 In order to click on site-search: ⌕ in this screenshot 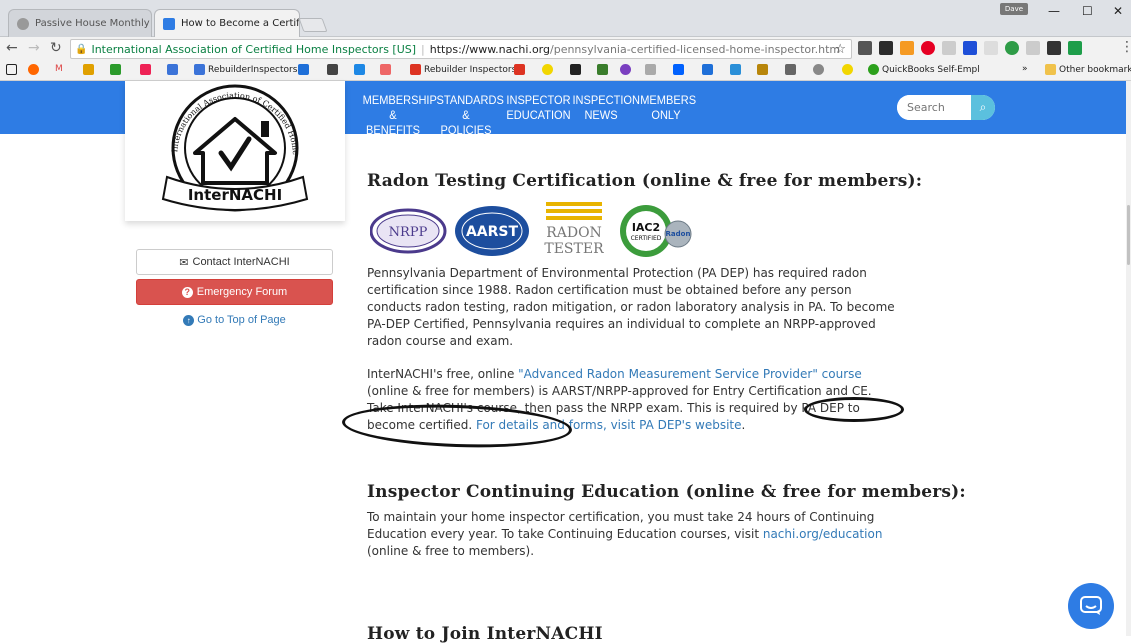, I will do `click(946, 107)`.